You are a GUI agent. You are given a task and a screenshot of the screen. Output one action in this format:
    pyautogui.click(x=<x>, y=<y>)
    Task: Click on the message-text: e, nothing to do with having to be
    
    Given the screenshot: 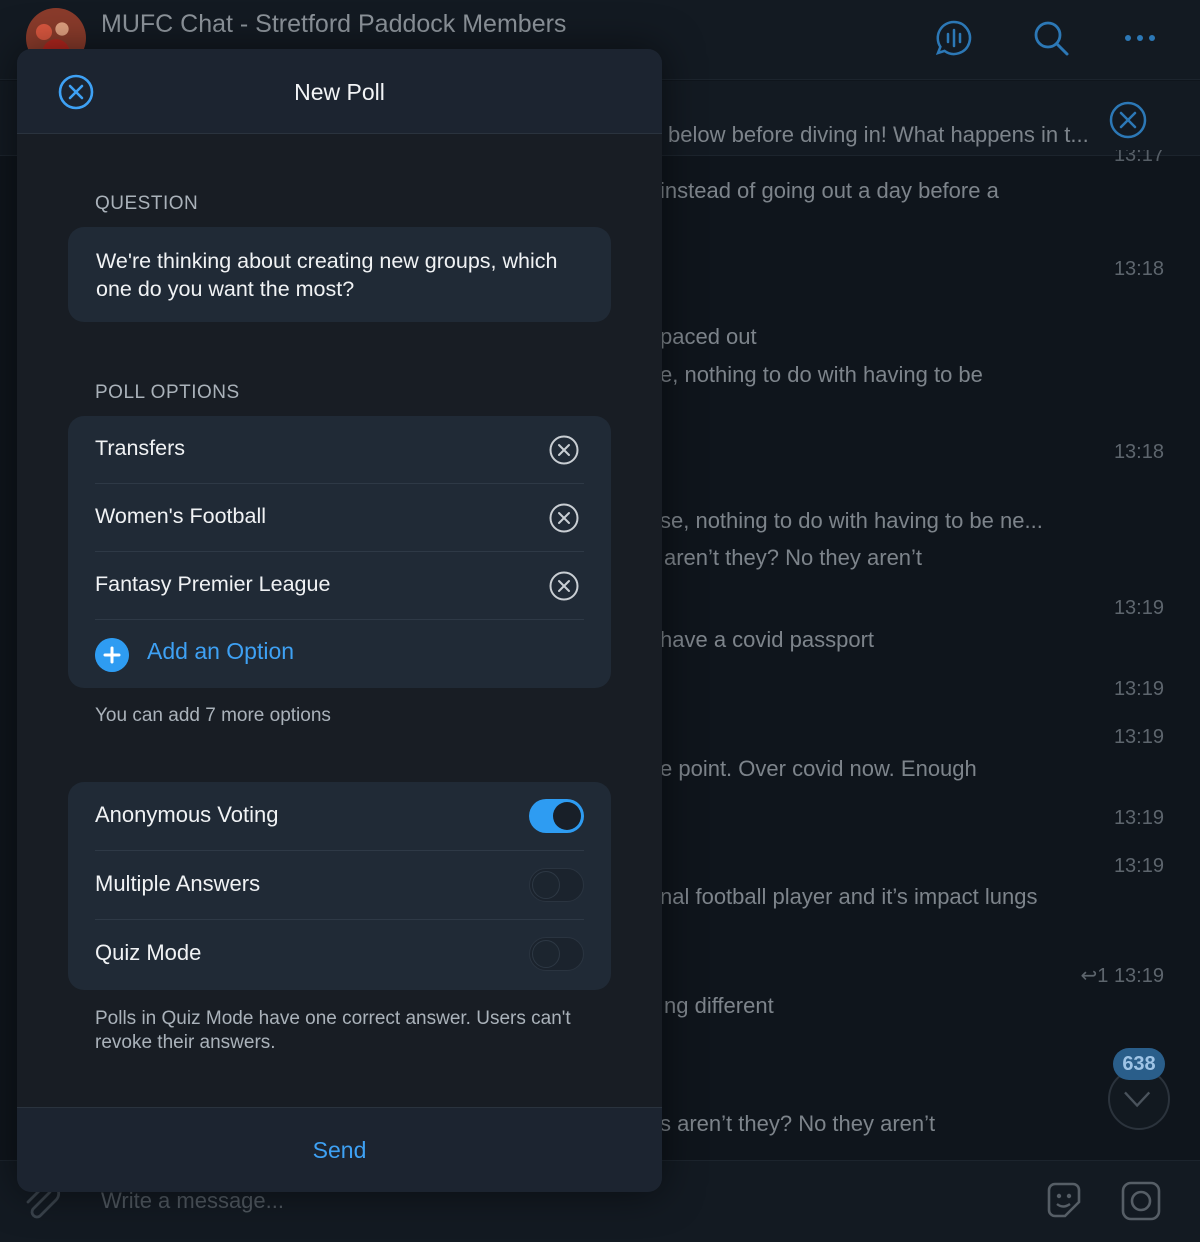 What is the action you would take?
    pyautogui.click(x=821, y=374)
    